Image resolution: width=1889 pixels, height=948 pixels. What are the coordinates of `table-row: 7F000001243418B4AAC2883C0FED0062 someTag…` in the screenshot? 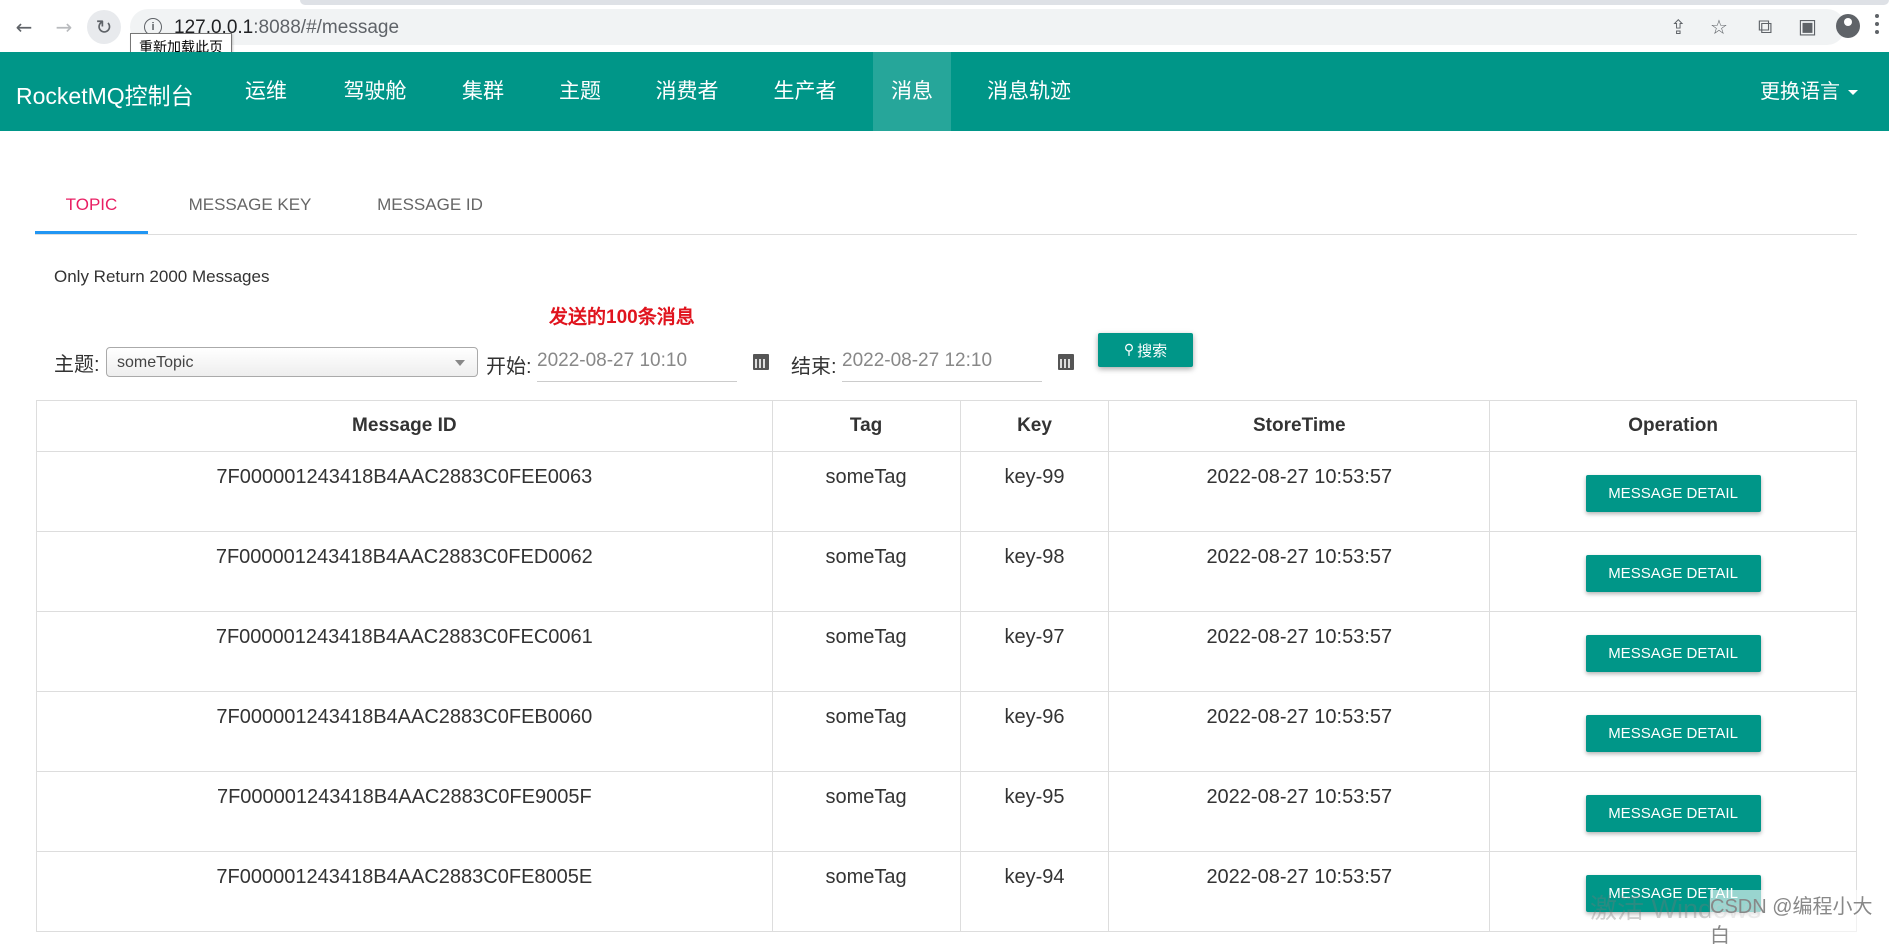 It's located at (946, 571).